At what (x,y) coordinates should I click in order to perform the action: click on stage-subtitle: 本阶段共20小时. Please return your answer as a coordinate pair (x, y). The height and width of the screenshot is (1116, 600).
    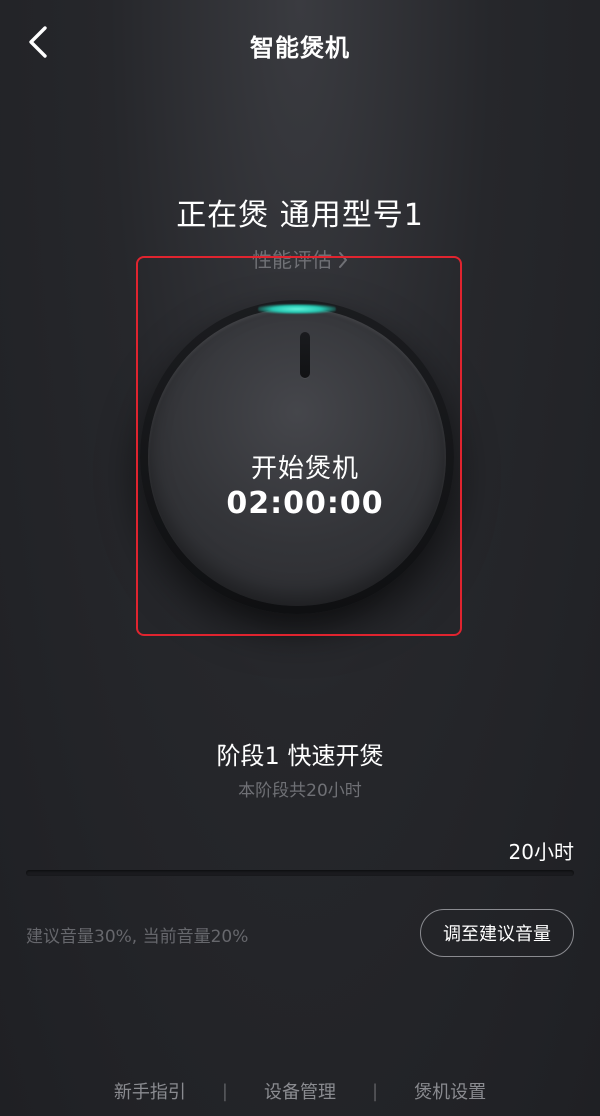
    Looking at the image, I should click on (300, 791).